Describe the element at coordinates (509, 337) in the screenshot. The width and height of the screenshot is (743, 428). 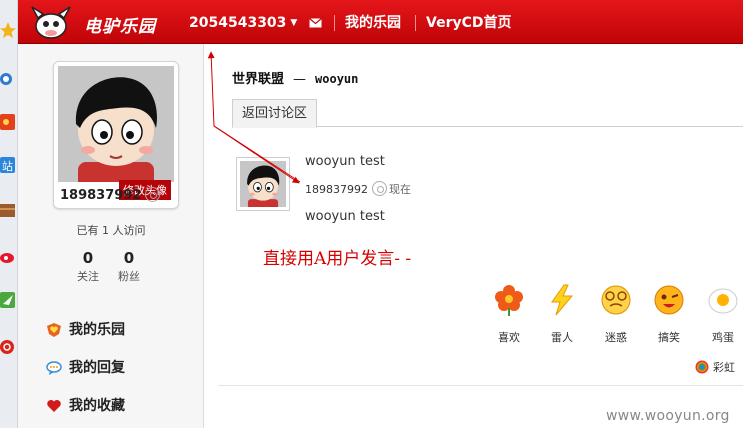
I see `reaction-label: 喜欢` at that location.